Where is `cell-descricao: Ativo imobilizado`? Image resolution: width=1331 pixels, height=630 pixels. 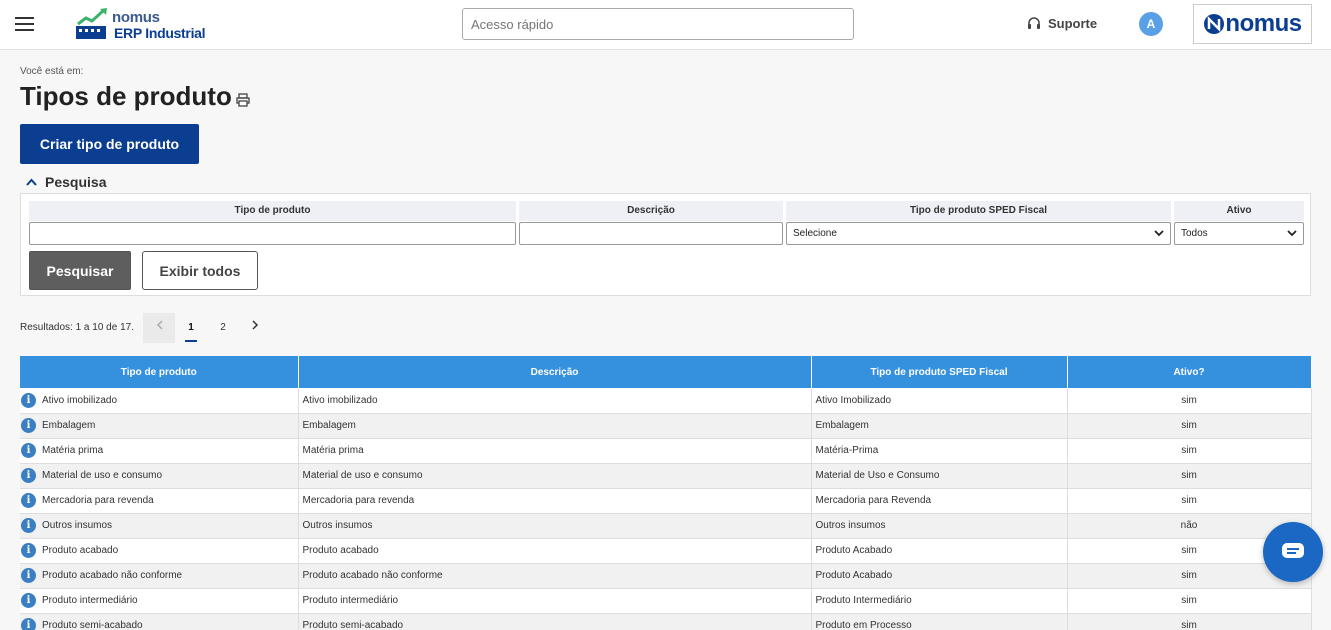
cell-descricao: Ativo imobilizado is located at coordinates (555, 401).